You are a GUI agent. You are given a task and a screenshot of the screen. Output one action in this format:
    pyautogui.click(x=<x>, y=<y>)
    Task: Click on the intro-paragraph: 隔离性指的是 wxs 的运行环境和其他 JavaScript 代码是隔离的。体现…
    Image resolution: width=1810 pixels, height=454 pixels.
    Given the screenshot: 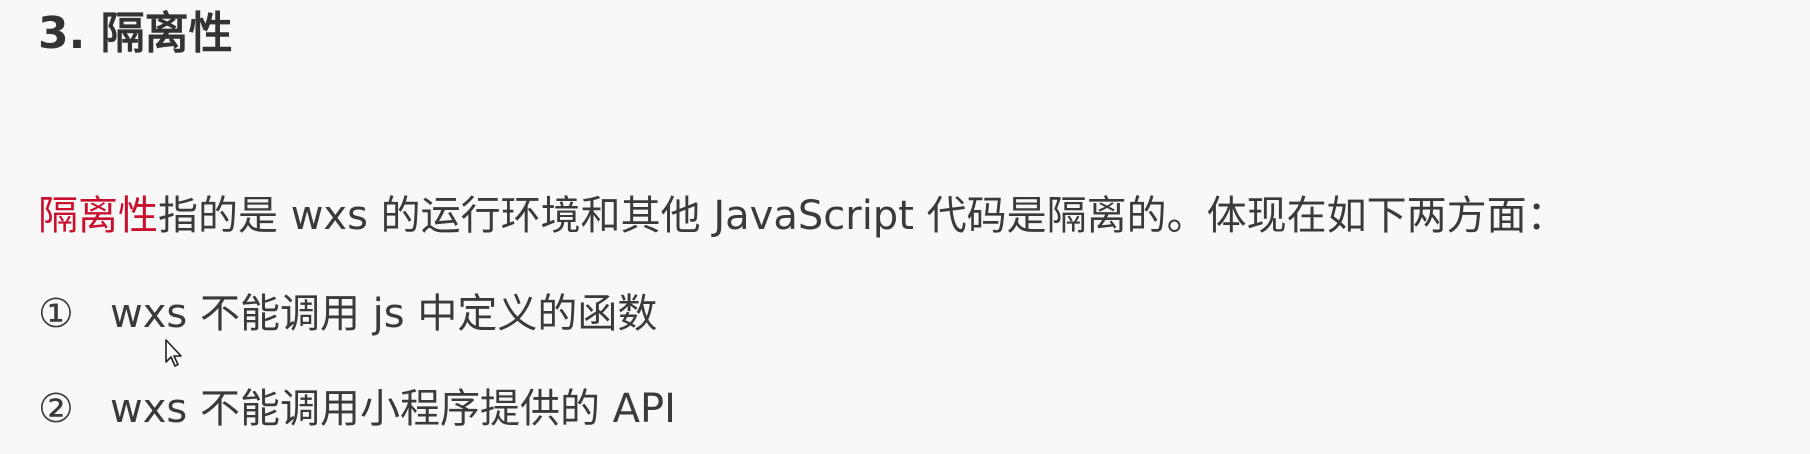 What is the action you would take?
    pyautogui.click(x=802, y=216)
    